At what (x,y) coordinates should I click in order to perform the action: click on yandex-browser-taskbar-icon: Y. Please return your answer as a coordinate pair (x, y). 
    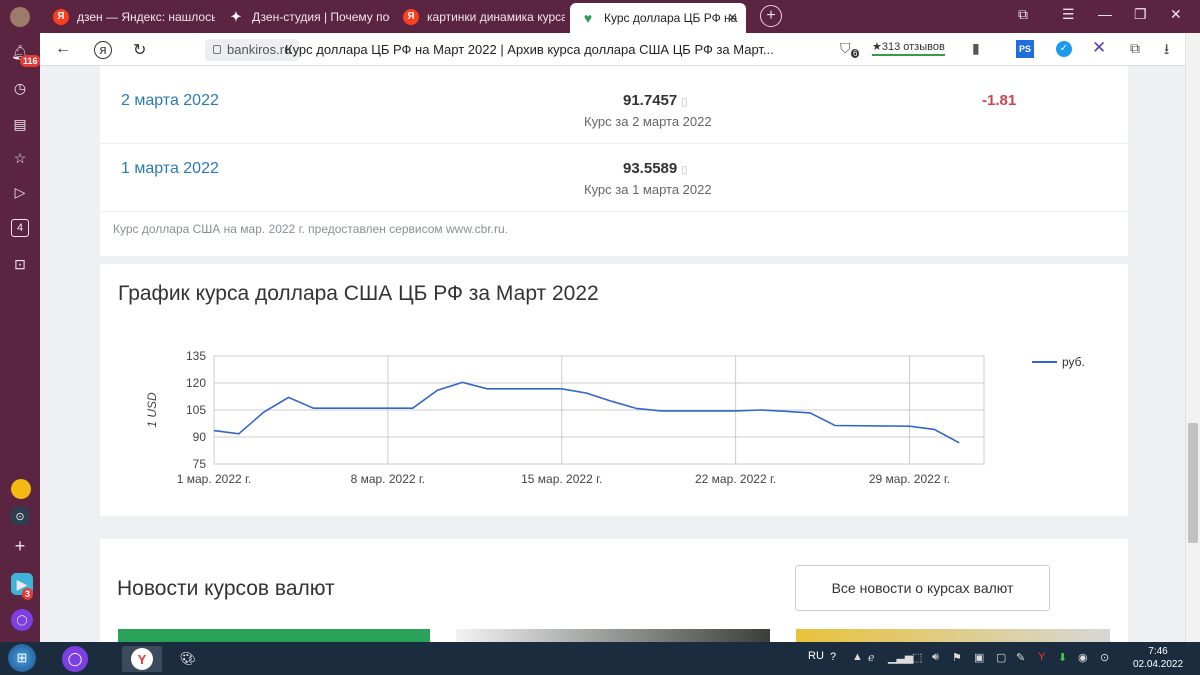
    Looking at the image, I should click on (142, 659).